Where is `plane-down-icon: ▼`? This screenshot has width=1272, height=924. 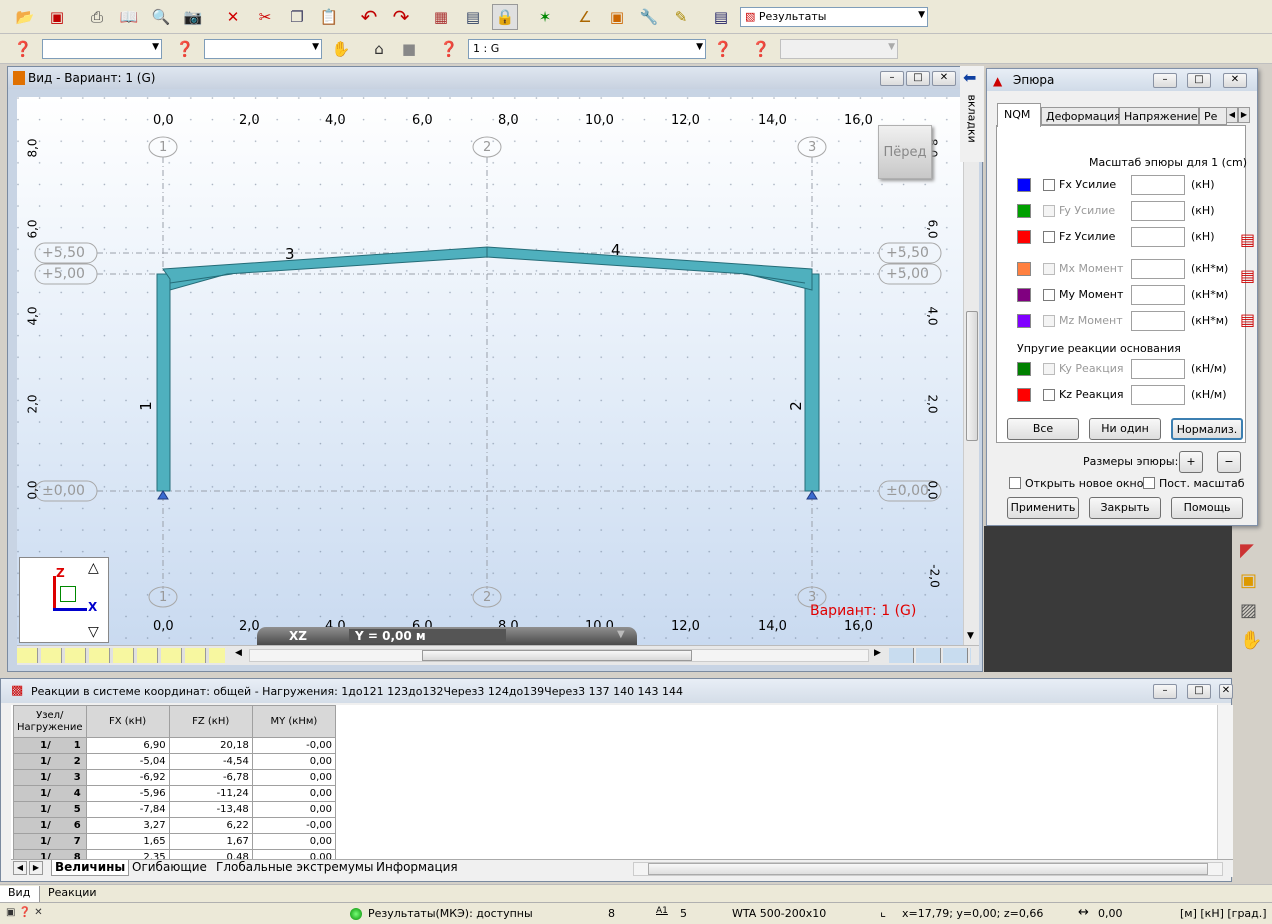
plane-down-icon: ▼ is located at coordinates (621, 634).